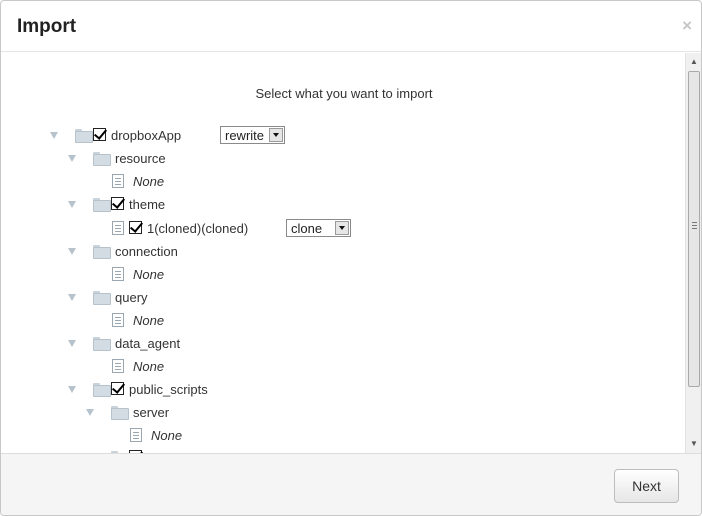 The width and height of the screenshot is (702, 516). I want to click on close-icon: ×, so click(687, 25).